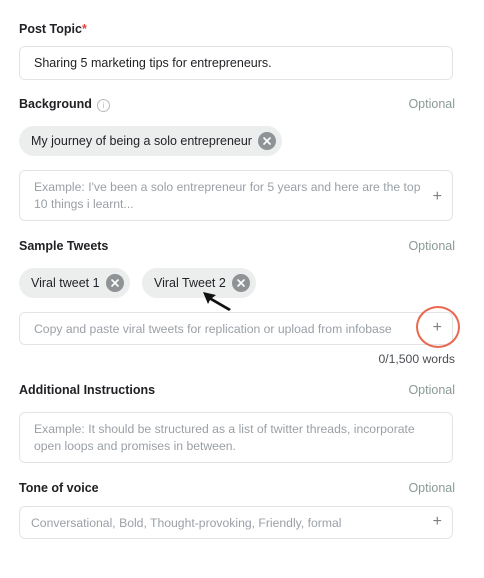  I want to click on required-asterisk: *, so click(84, 29).